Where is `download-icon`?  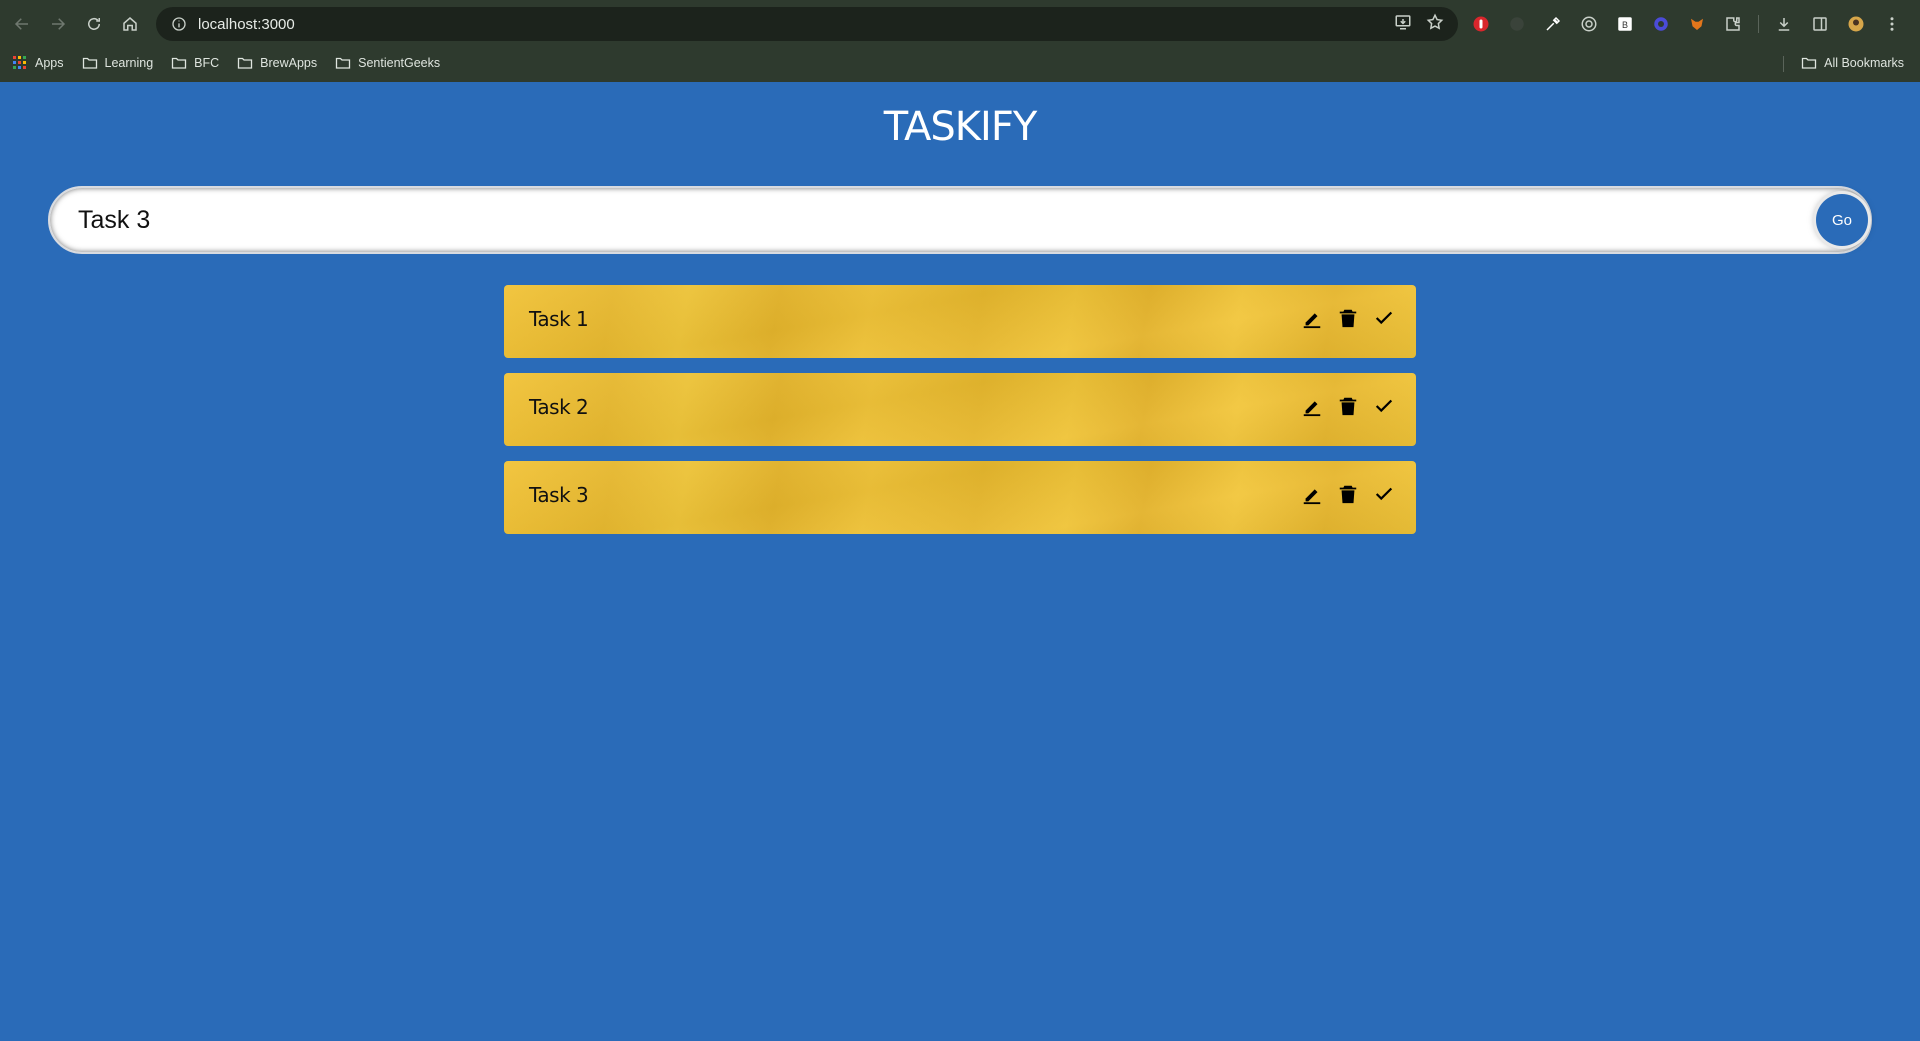 download-icon is located at coordinates (1784, 24).